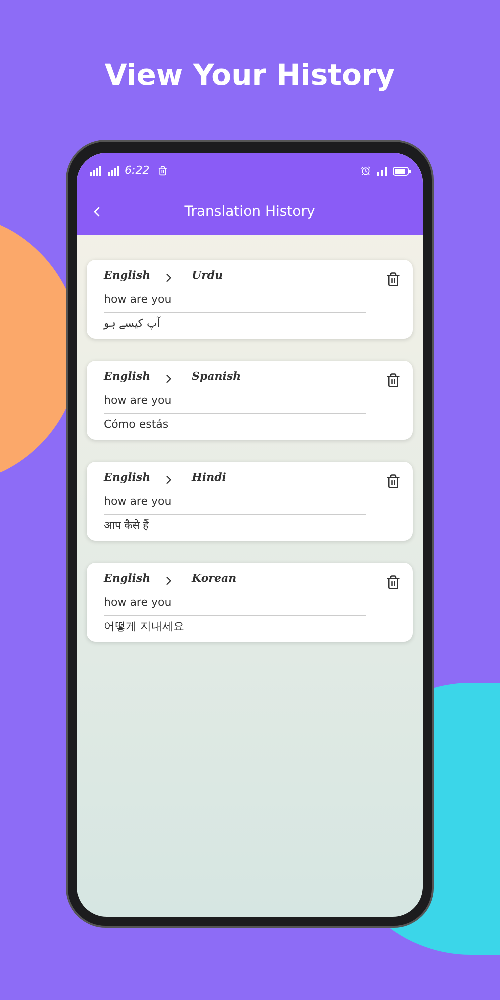 The height and width of the screenshot is (1000, 500). I want to click on headline: View Your History, so click(250, 75).